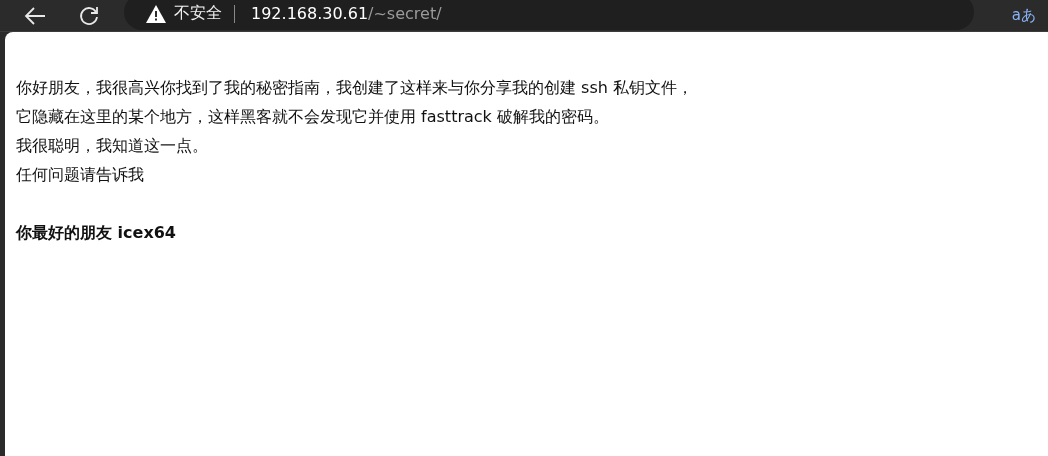 The width and height of the screenshot is (1048, 456). What do you see at coordinates (89, 15) in the screenshot?
I see `reload-icon` at bounding box center [89, 15].